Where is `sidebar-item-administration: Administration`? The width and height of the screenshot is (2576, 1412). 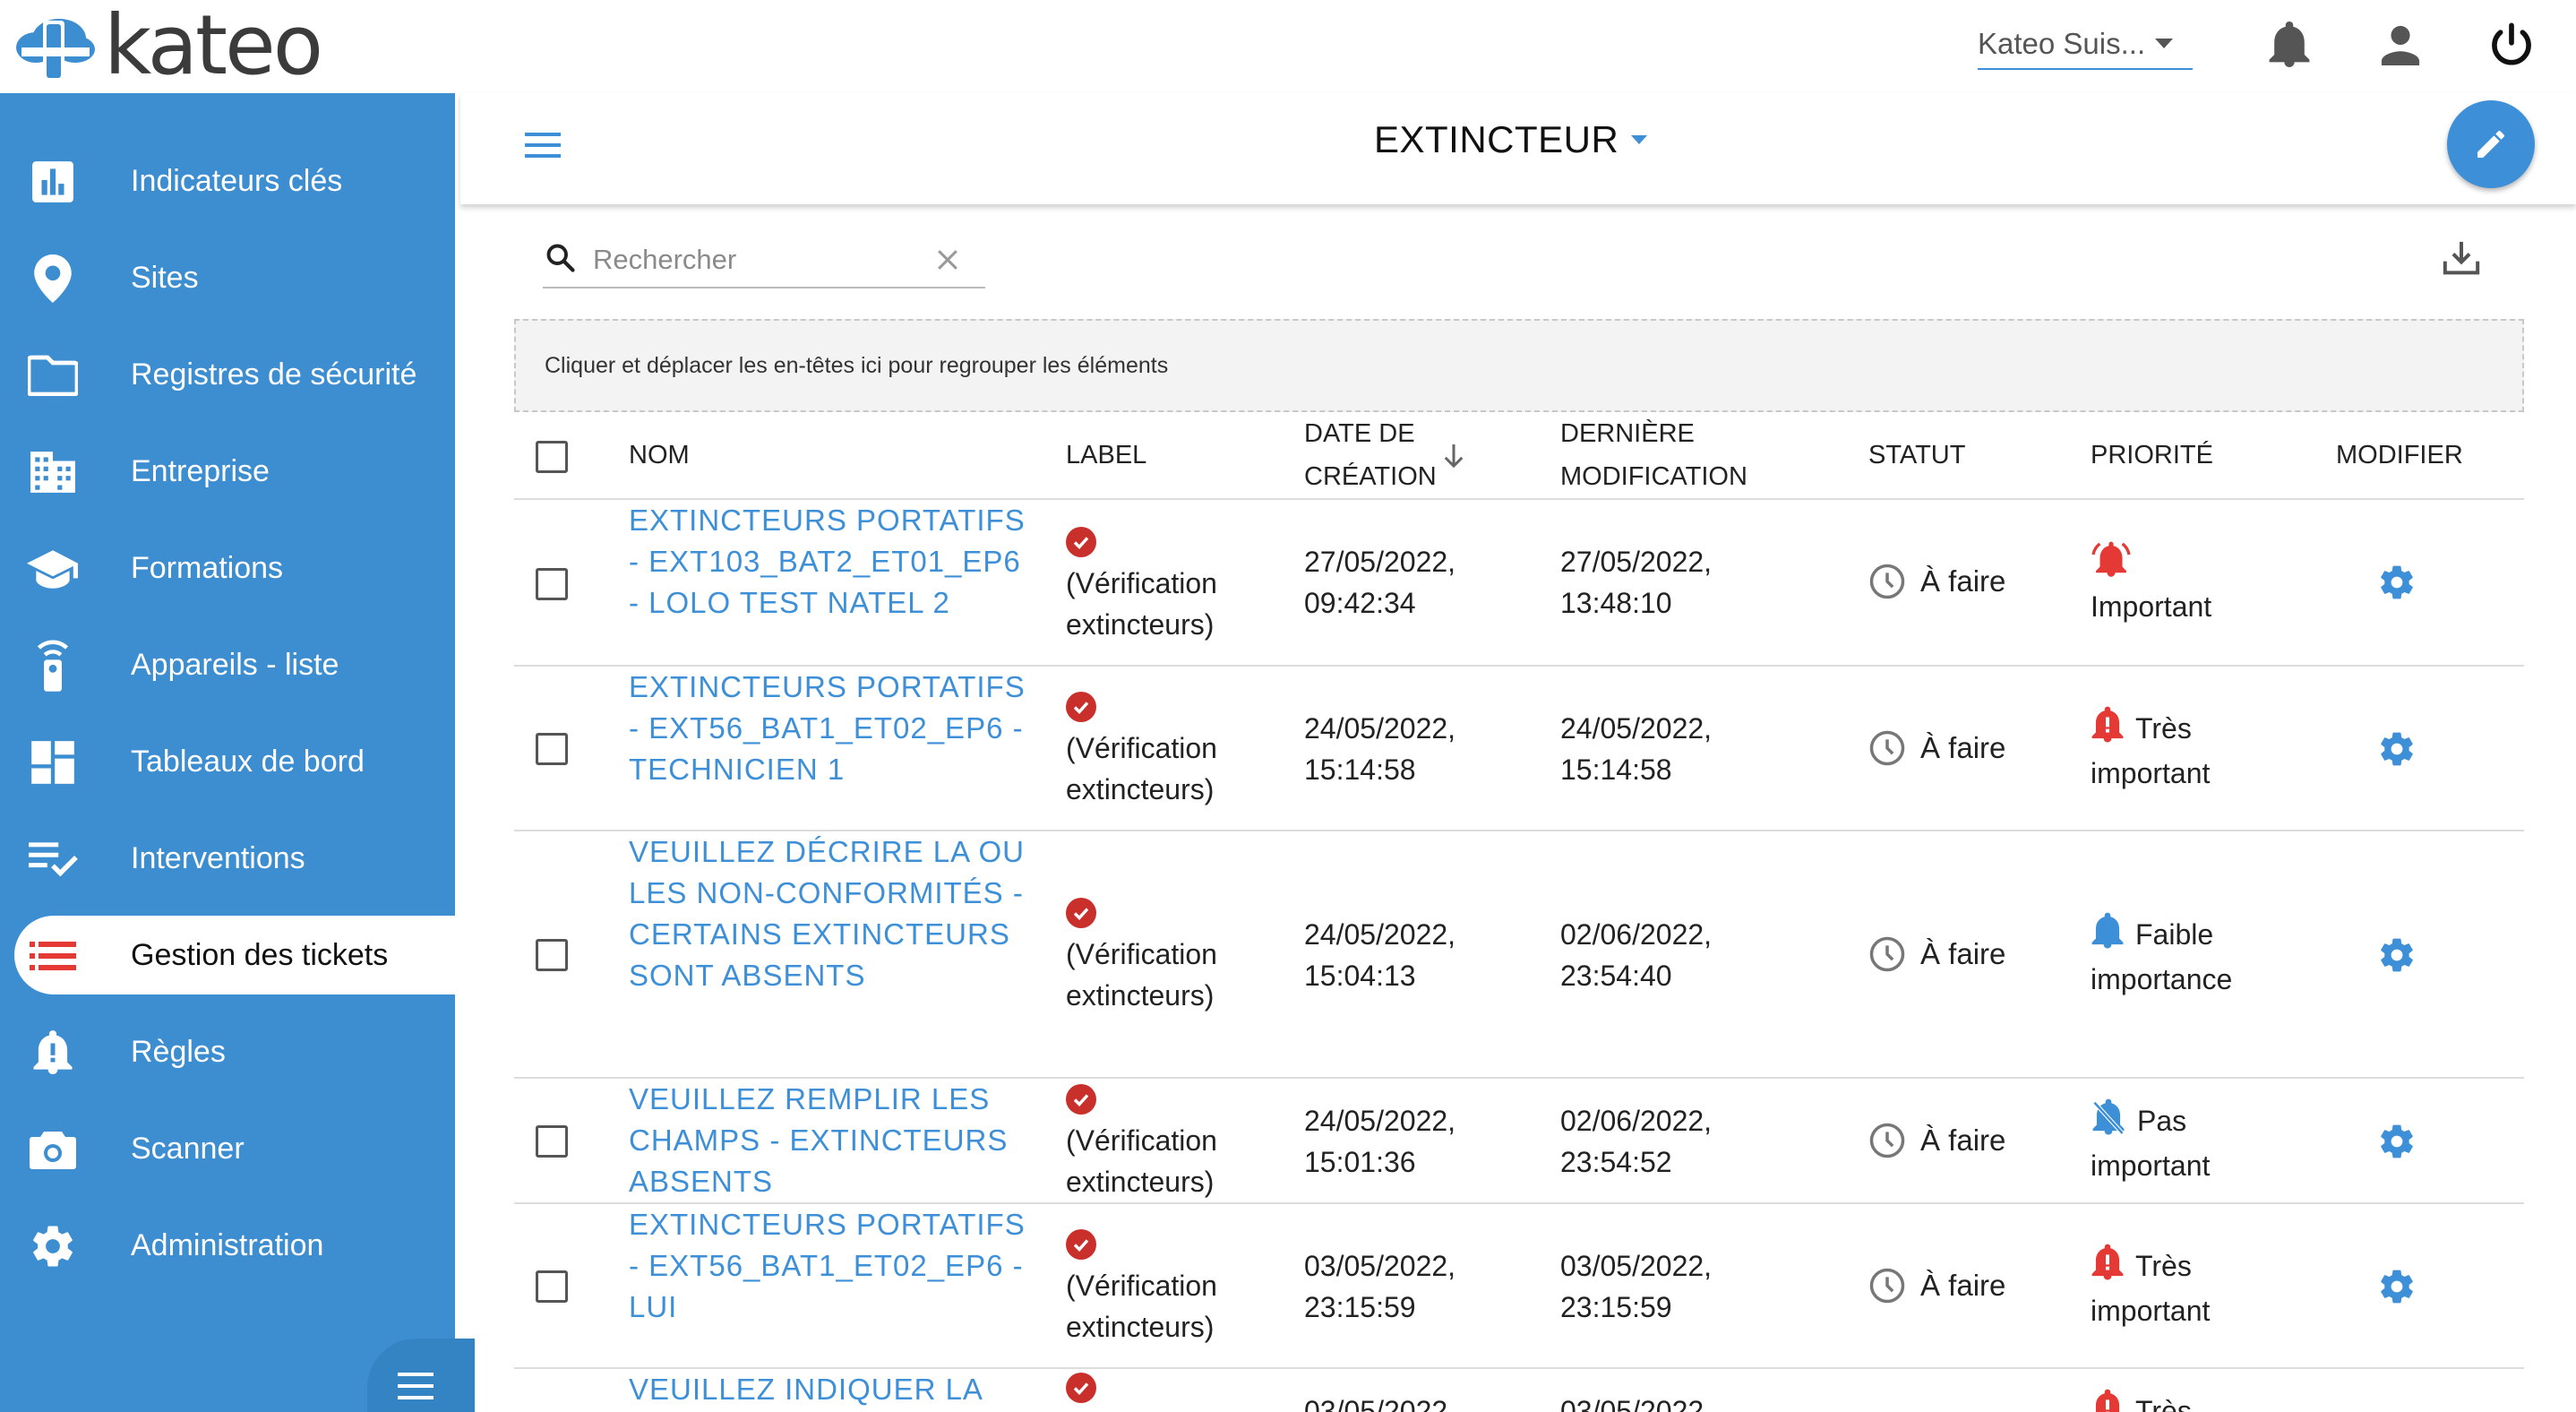 sidebar-item-administration: Administration is located at coordinates (227, 1245).